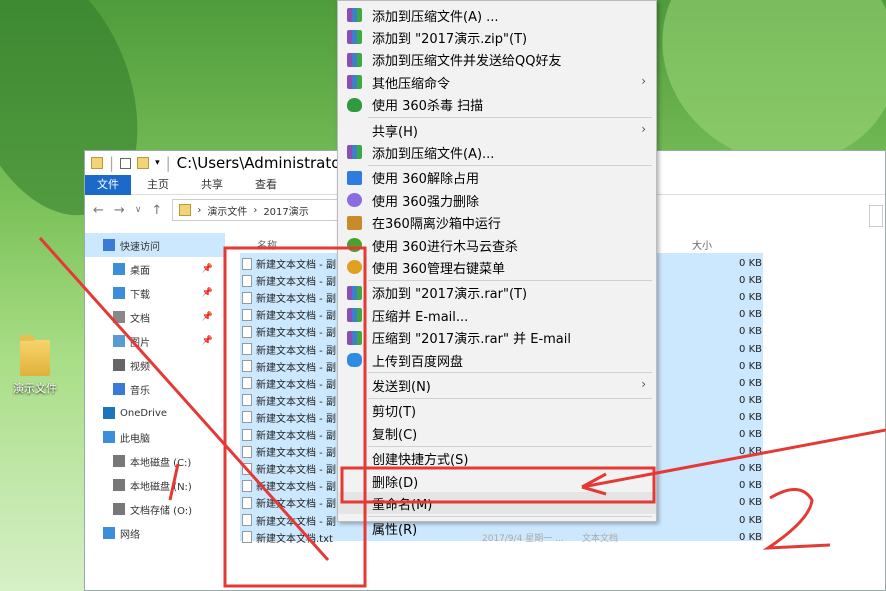 The image size is (886, 591). I want to click on sidebar-item: 此电脑, so click(155, 437).